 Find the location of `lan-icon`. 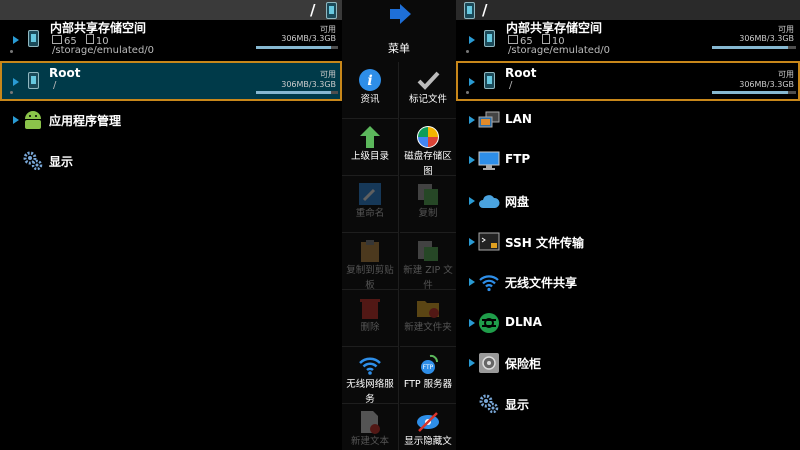

lan-icon is located at coordinates (489, 120).